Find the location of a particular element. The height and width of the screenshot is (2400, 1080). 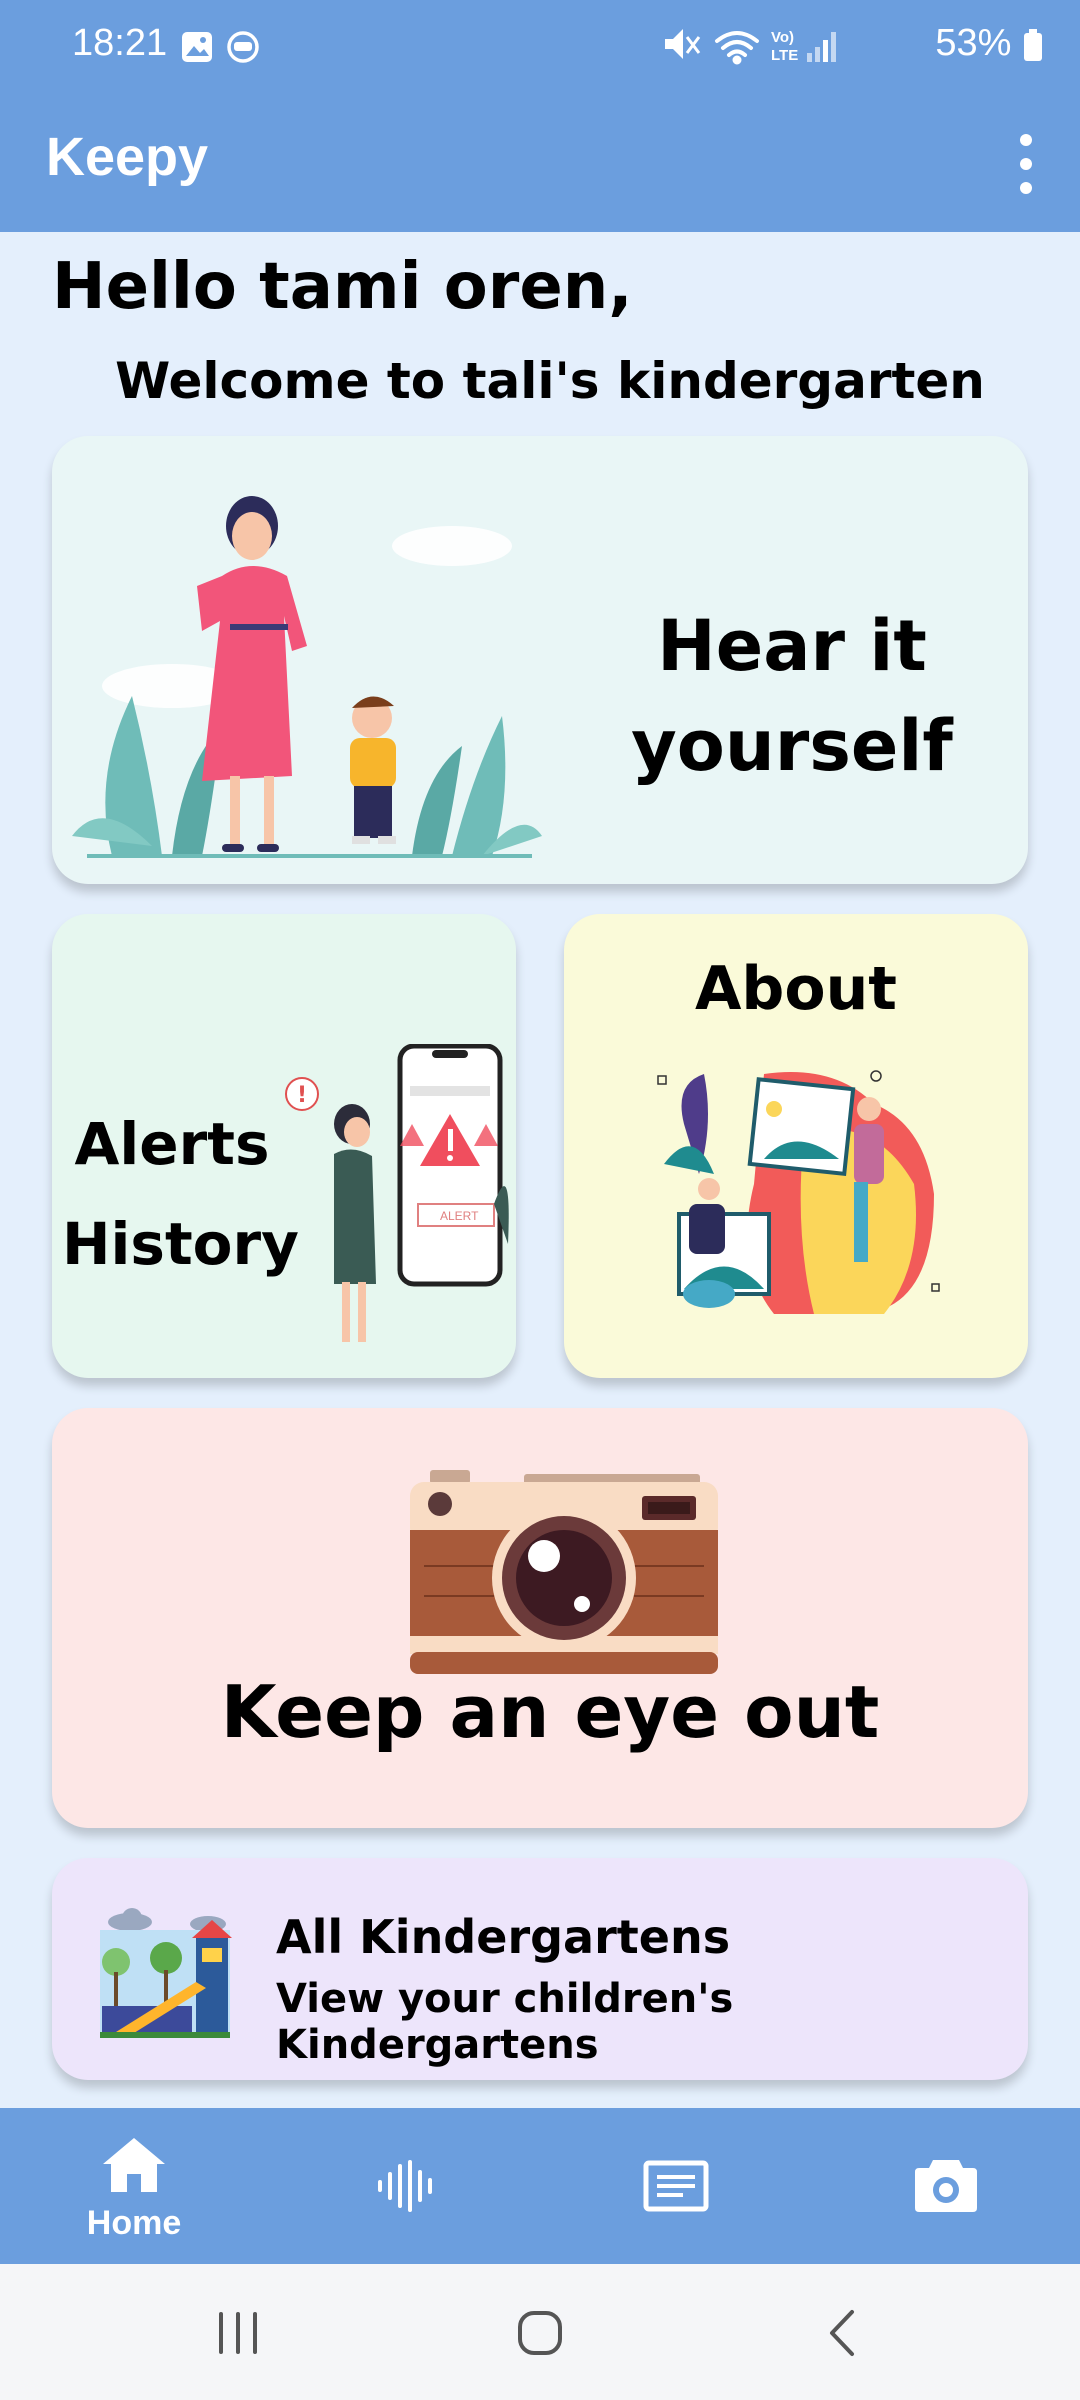

home-system-icon is located at coordinates (540, 2333).